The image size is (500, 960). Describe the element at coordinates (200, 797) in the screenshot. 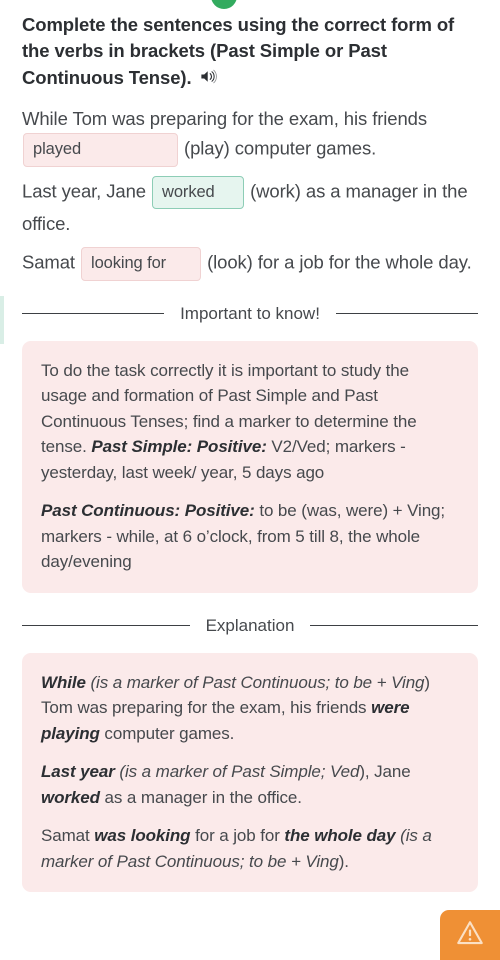

I see `exp-p2-plain-2: as a manager in the office.` at that location.